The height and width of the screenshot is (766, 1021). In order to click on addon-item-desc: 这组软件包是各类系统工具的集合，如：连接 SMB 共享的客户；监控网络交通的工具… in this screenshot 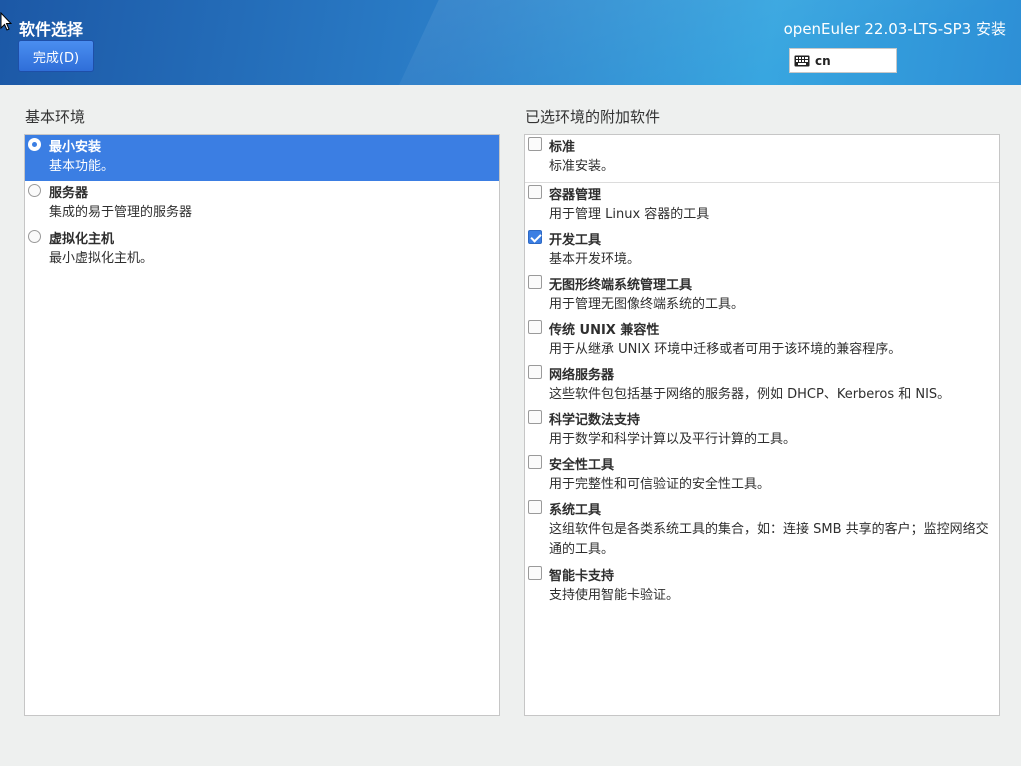, I will do `click(769, 539)`.